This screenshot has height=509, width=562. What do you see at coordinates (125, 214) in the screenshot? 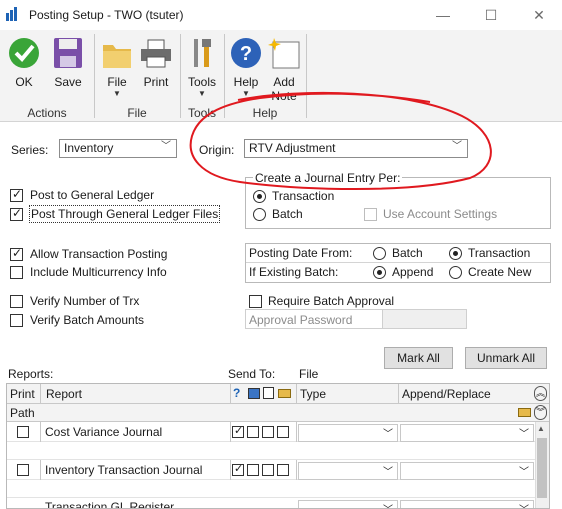
I see `post-through-gl-label: Post Through General Ledger Files` at bounding box center [125, 214].